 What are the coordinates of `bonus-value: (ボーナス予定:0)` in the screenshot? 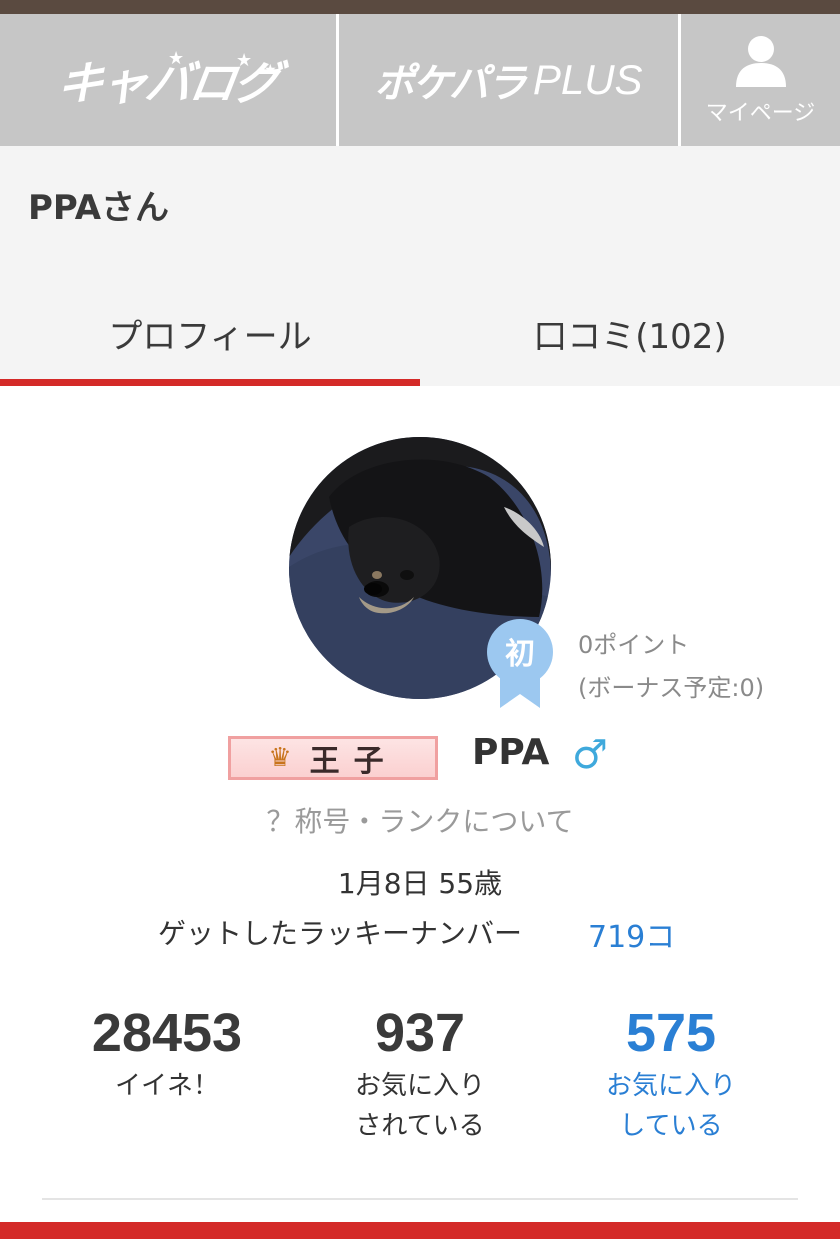 It's located at (671, 688).